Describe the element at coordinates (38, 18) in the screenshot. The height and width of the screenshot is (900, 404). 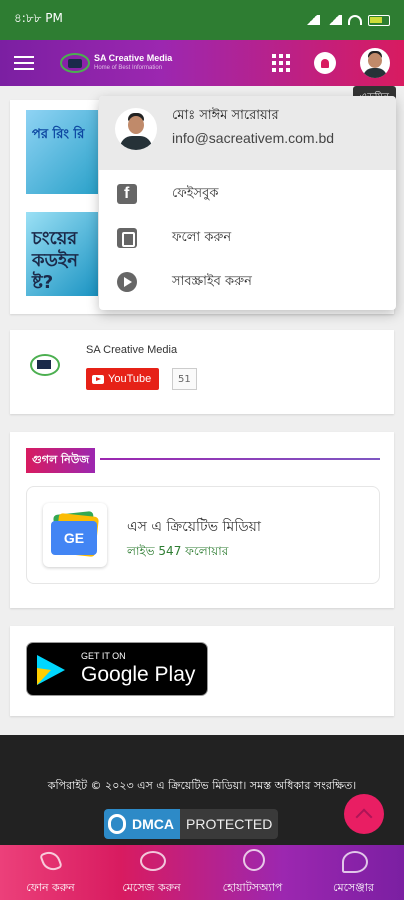
I see `status-time: ৪:৮৮ PM` at that location.